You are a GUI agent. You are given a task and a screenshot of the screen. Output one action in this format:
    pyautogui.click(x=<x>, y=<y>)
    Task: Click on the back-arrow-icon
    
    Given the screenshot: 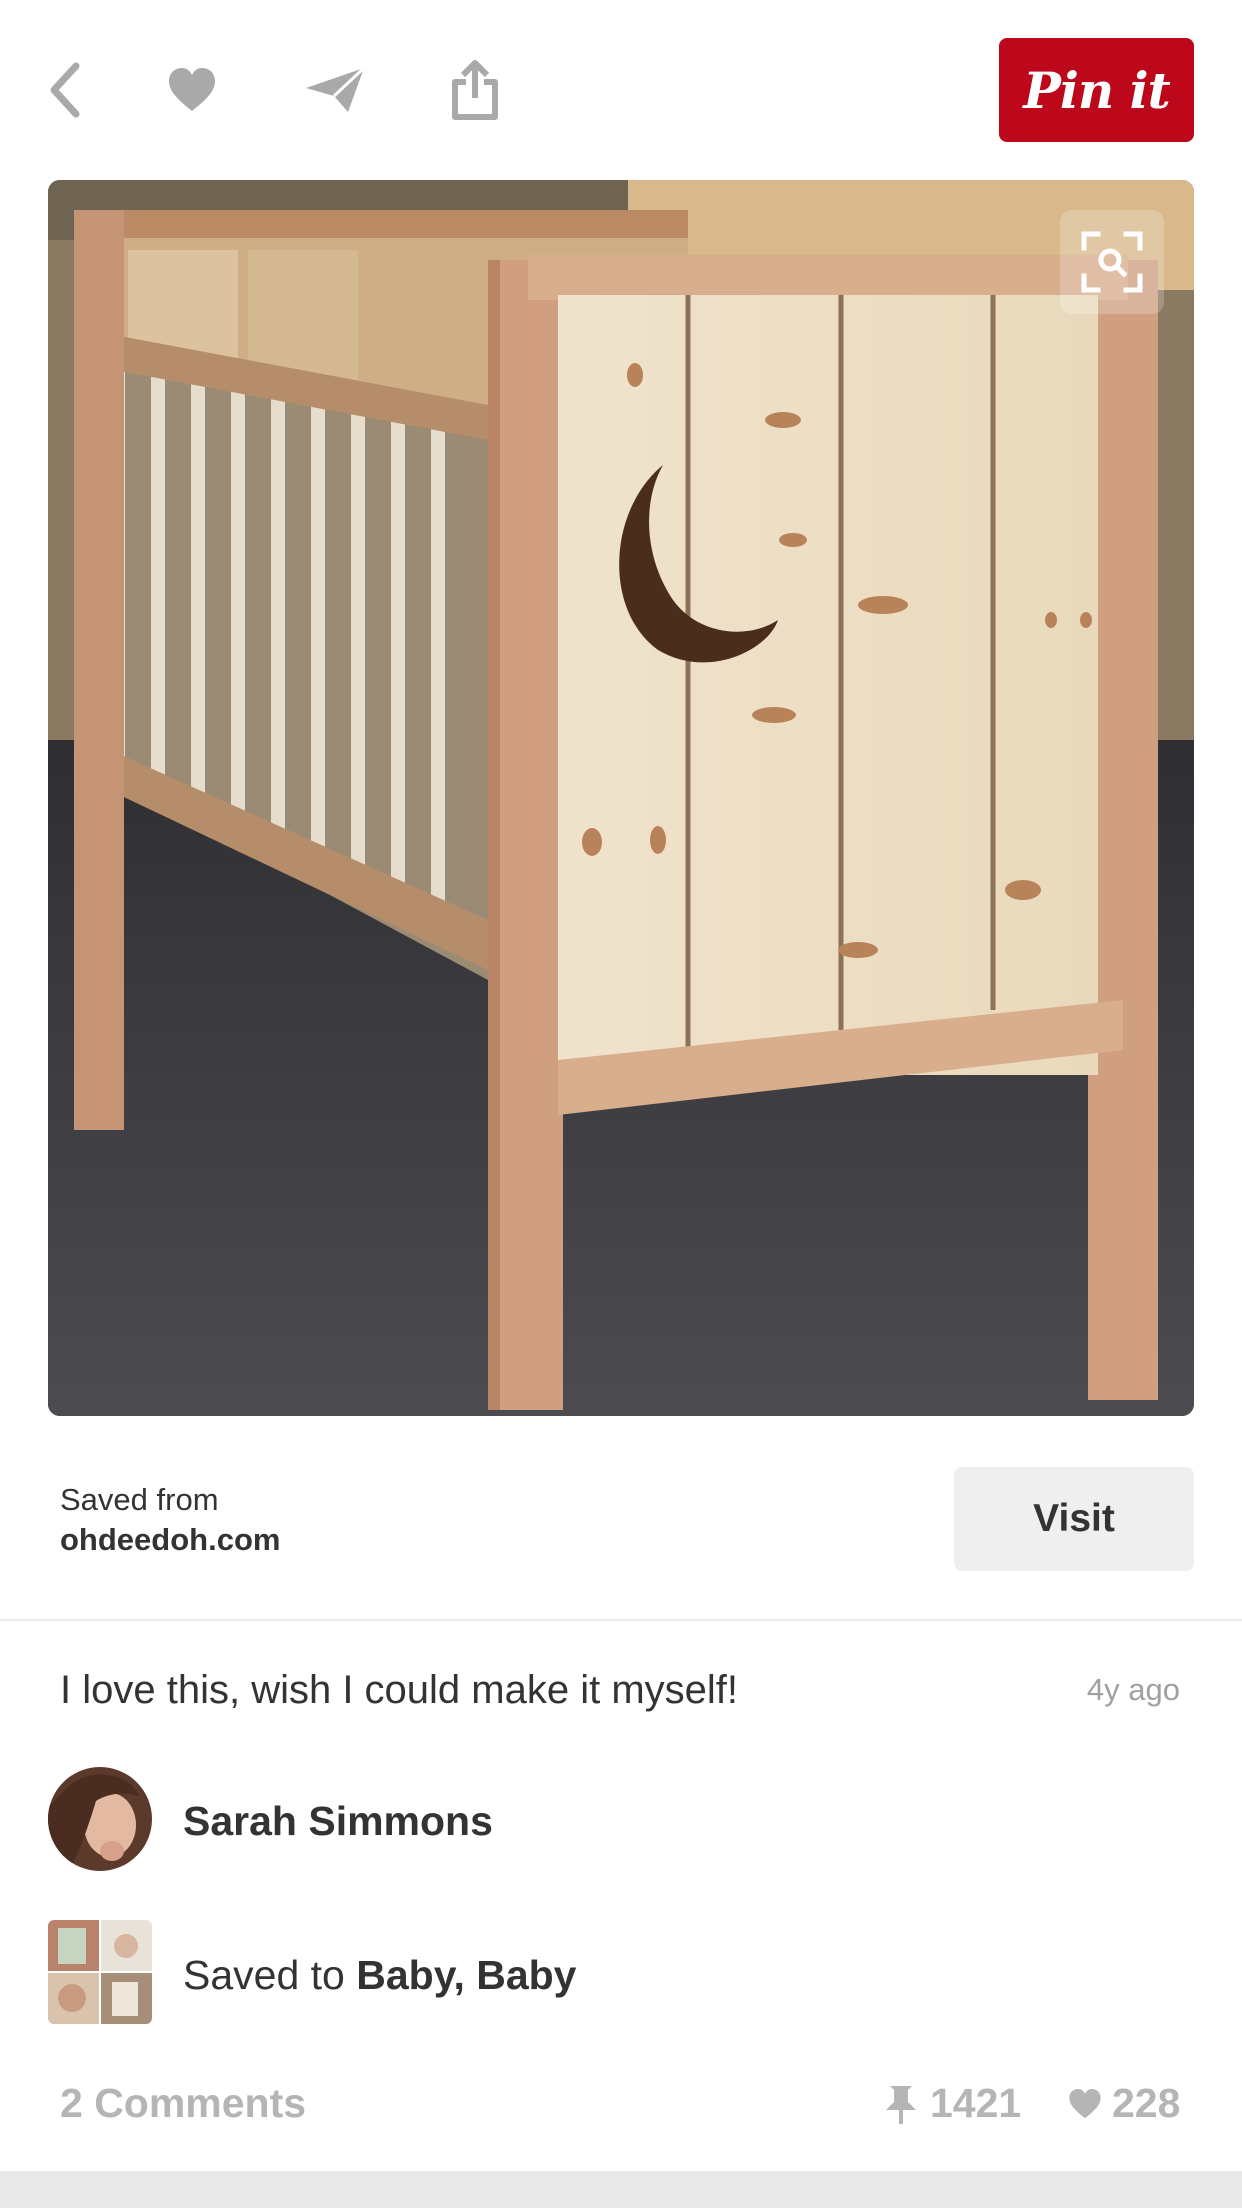 What is the action you would take?
    pyautogui.click(x=65, y=90)
    